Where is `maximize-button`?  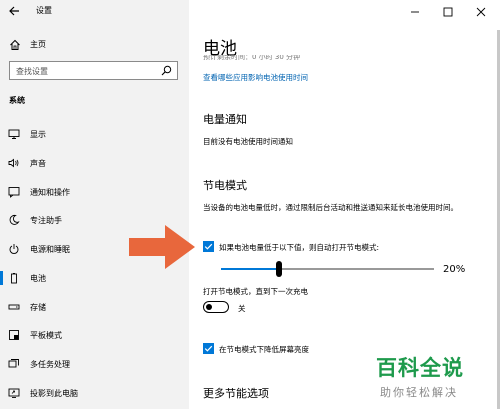
maximize-button is located at coordinates (448, 11).